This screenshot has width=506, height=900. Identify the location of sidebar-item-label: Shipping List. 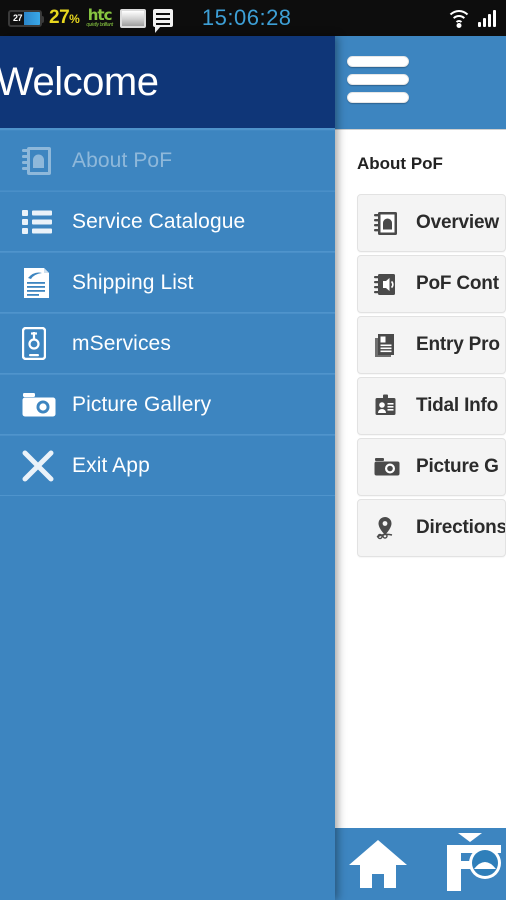
(133, 282).